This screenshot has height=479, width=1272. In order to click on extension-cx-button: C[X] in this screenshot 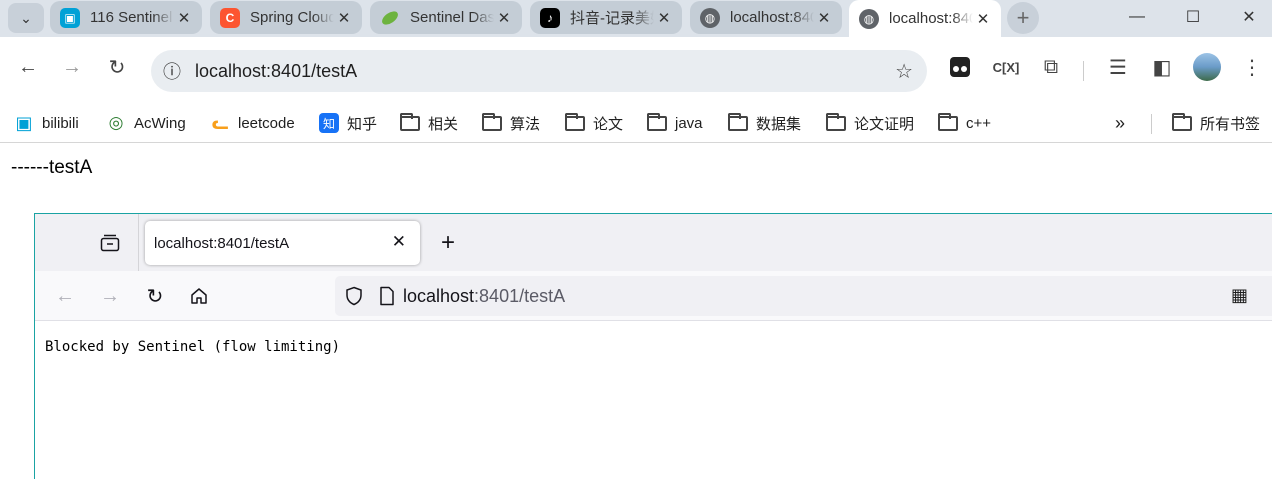, I will do `click(1006, 67)`.